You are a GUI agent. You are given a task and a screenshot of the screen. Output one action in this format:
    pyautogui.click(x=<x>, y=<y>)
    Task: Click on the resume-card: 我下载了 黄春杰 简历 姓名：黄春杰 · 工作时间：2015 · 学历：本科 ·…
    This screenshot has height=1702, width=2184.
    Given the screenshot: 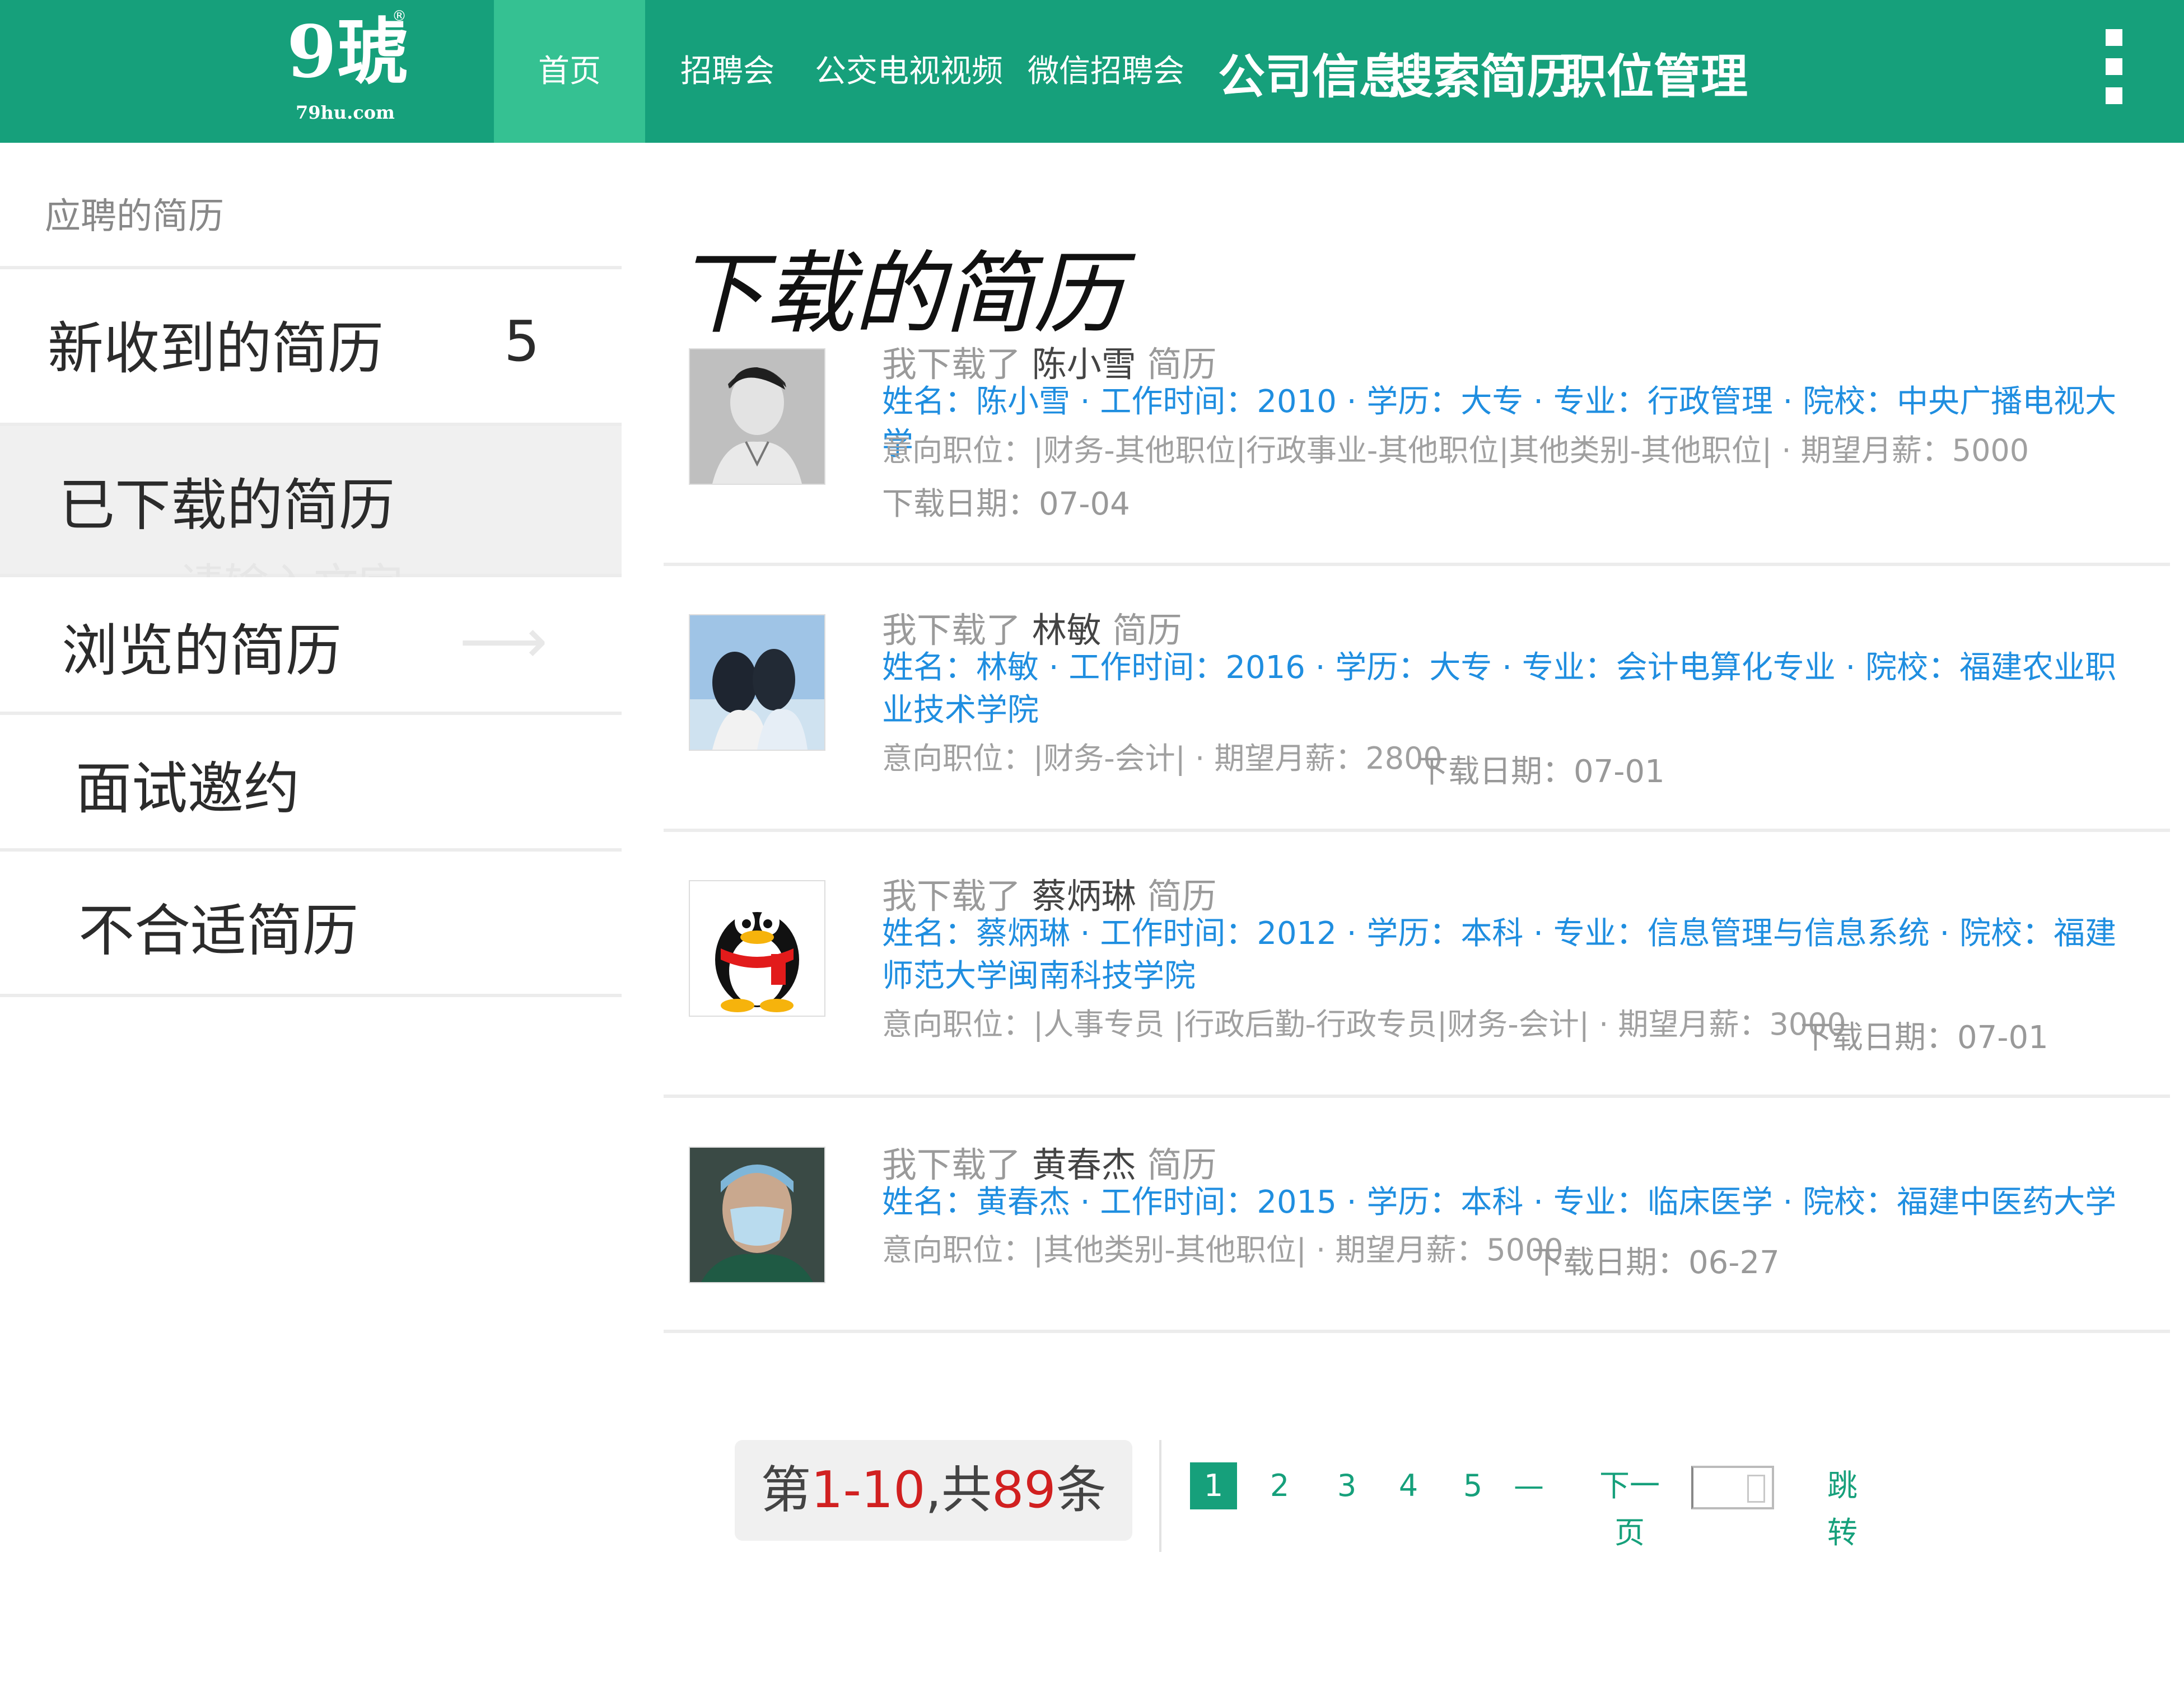 What is the action you would take?
    pyautogui.click(x=1417, y=1235)
    